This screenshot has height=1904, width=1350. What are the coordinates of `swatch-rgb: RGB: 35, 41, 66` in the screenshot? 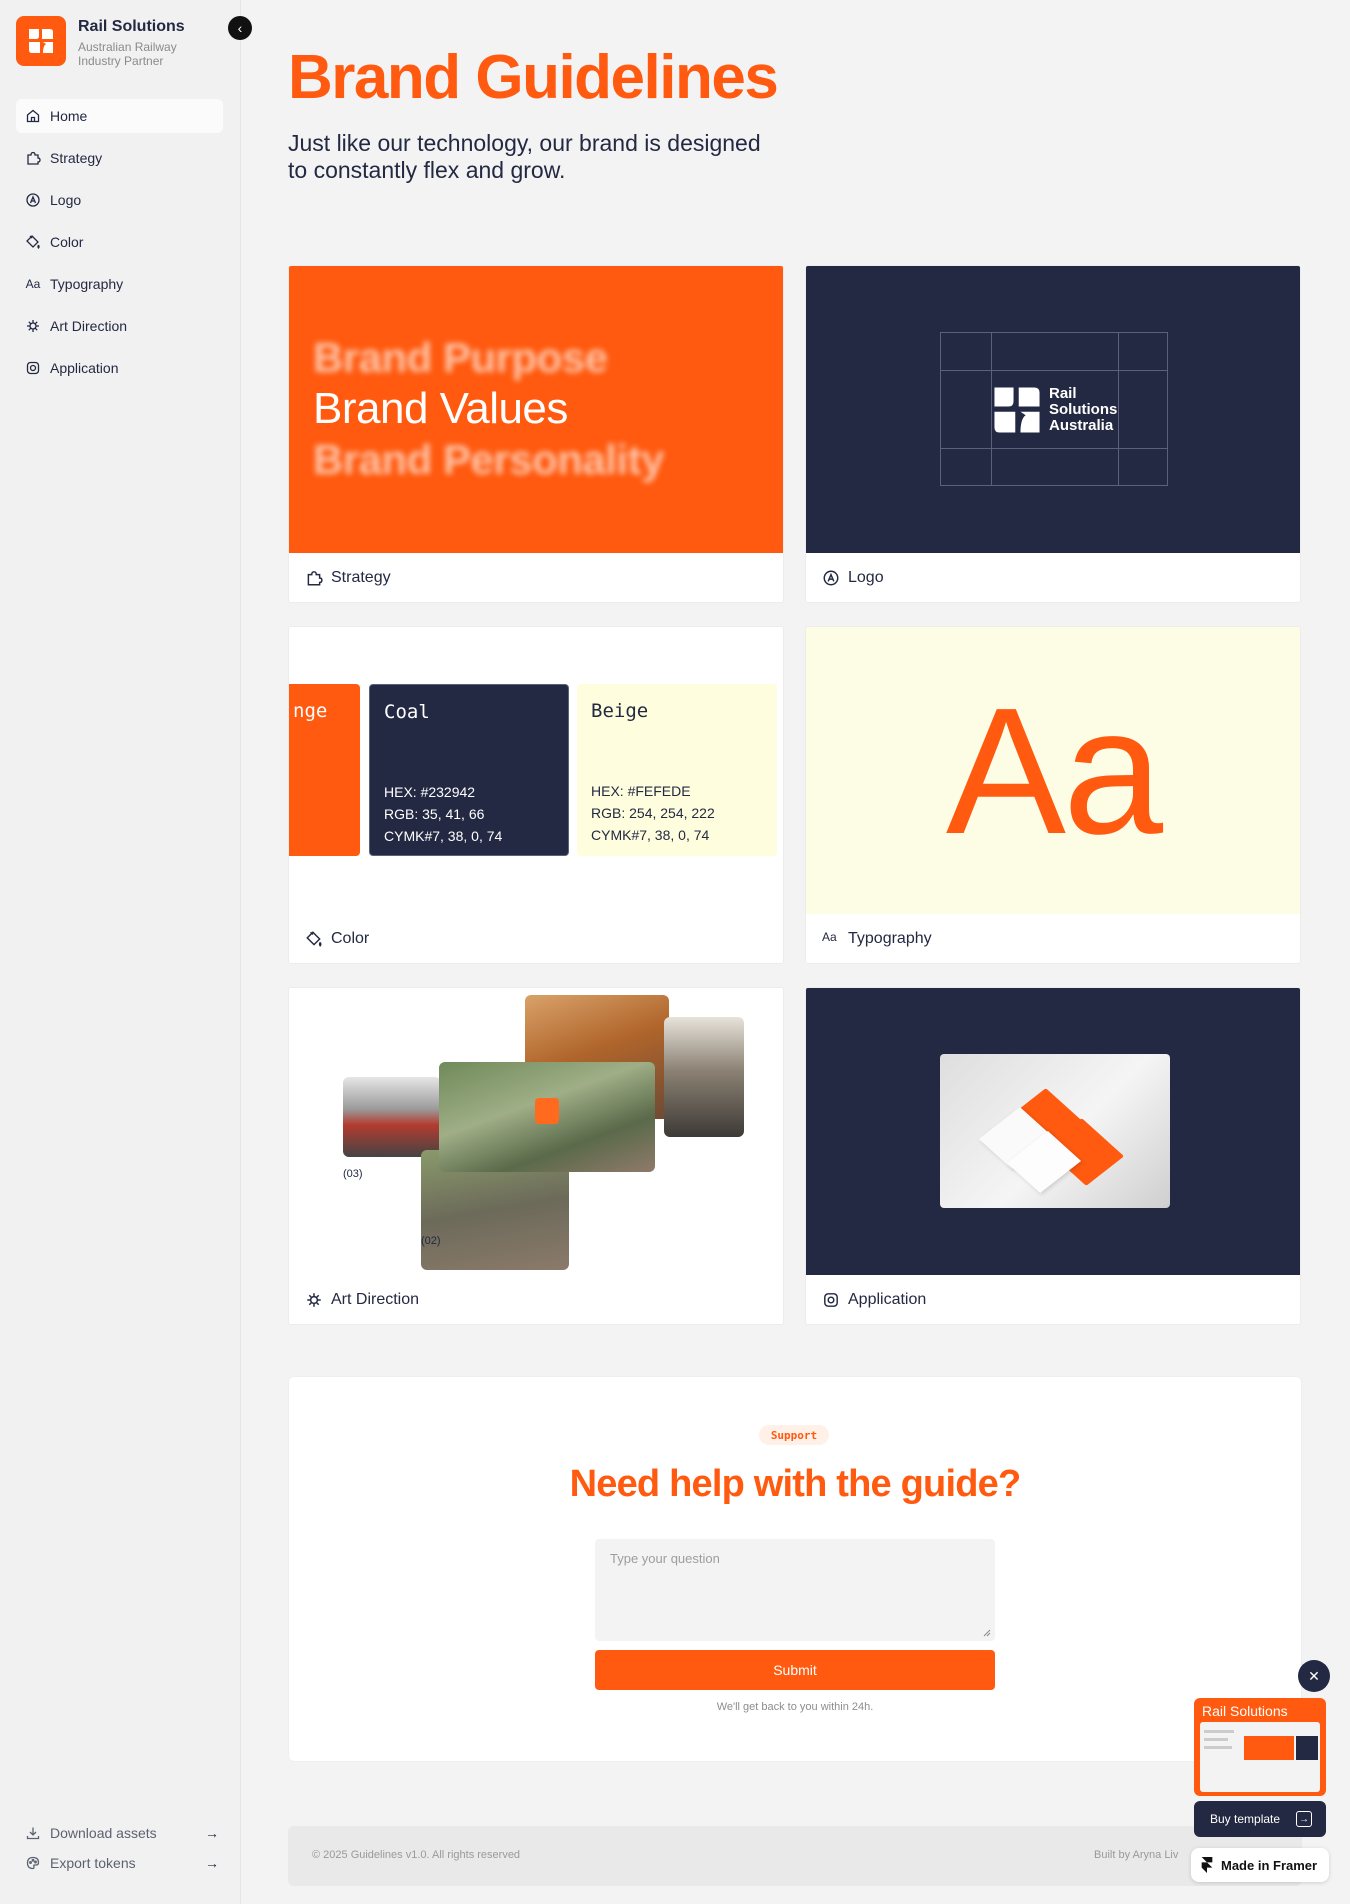 It's located at (434, 814).